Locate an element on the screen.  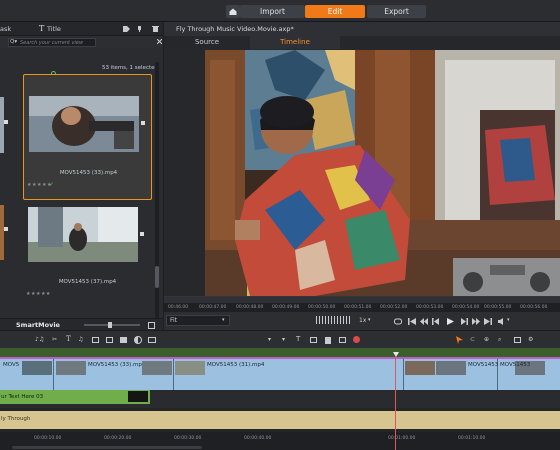
video-clip: MOV5 is located at coordinates (27, 374).